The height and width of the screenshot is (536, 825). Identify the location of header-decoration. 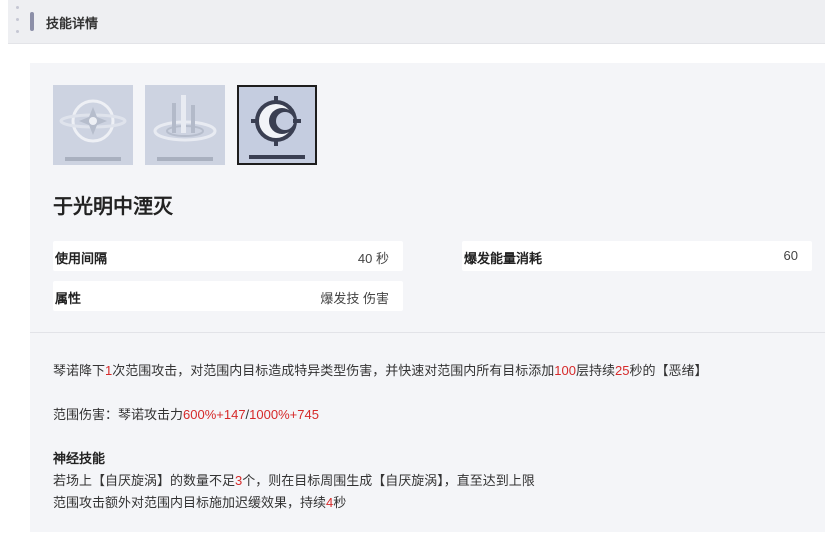
(18, 21).